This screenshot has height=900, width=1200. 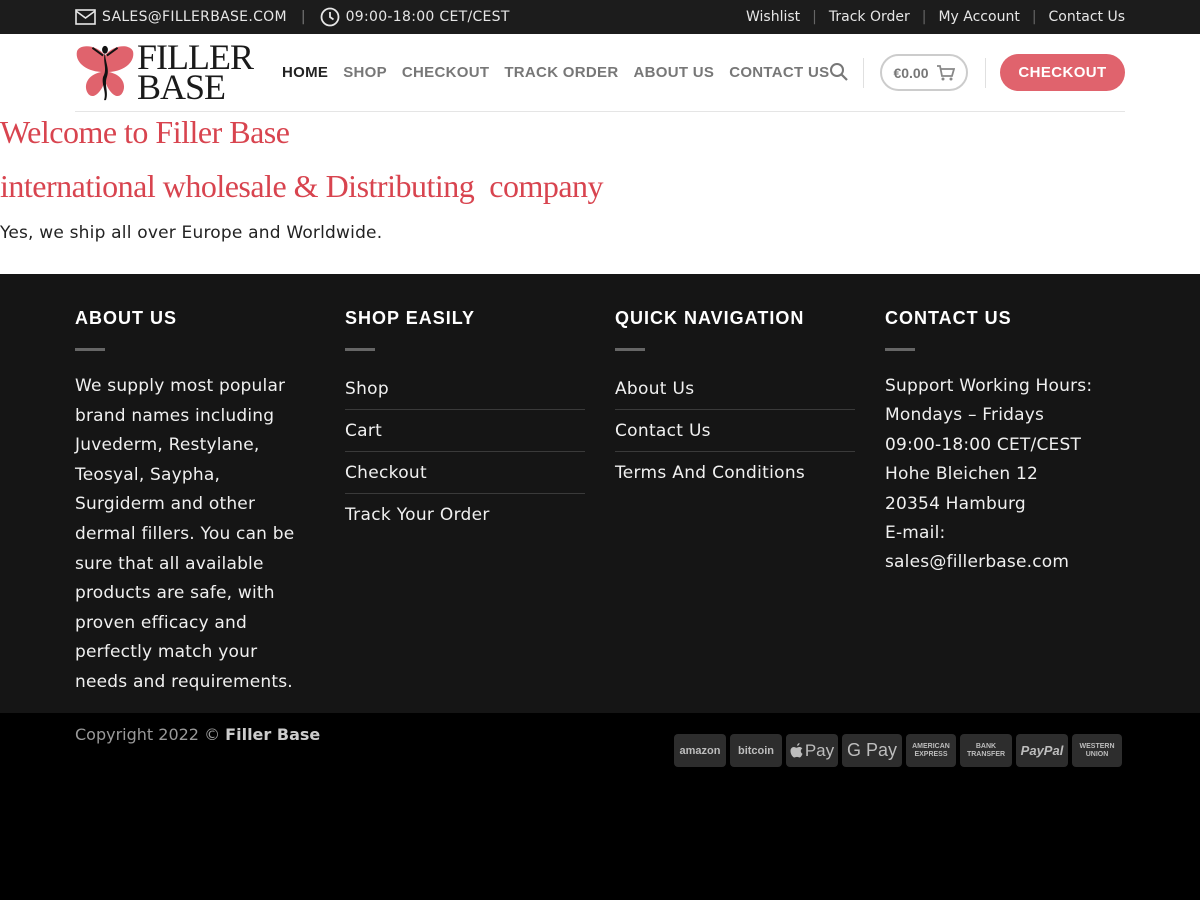 I want to click on cart-button: €0.00, so click(x=924, y=72).